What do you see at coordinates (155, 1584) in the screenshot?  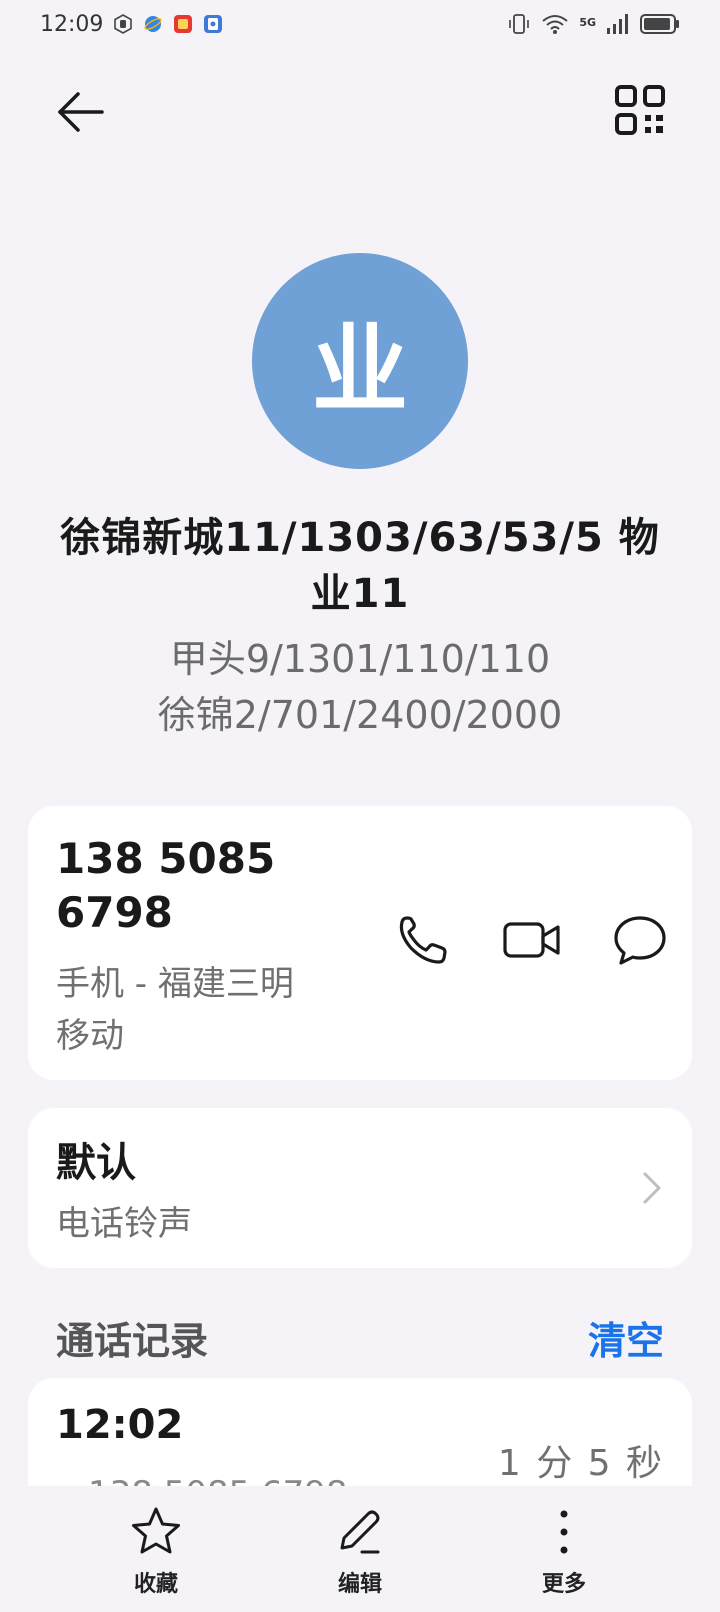 I see `favorite-label: 收藏` at bounding box center [155, 1584].